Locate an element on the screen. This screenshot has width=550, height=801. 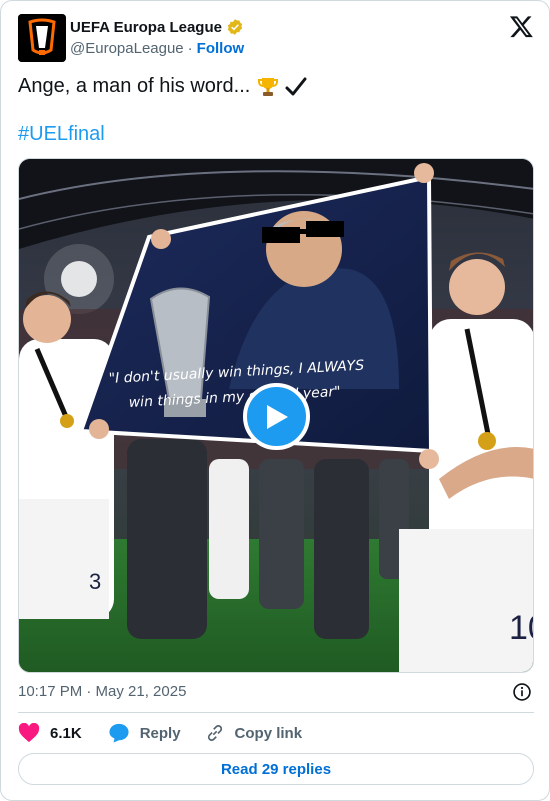
author-handle-row: @EuropaLeague · Follow is located at coordinates (157, 48).